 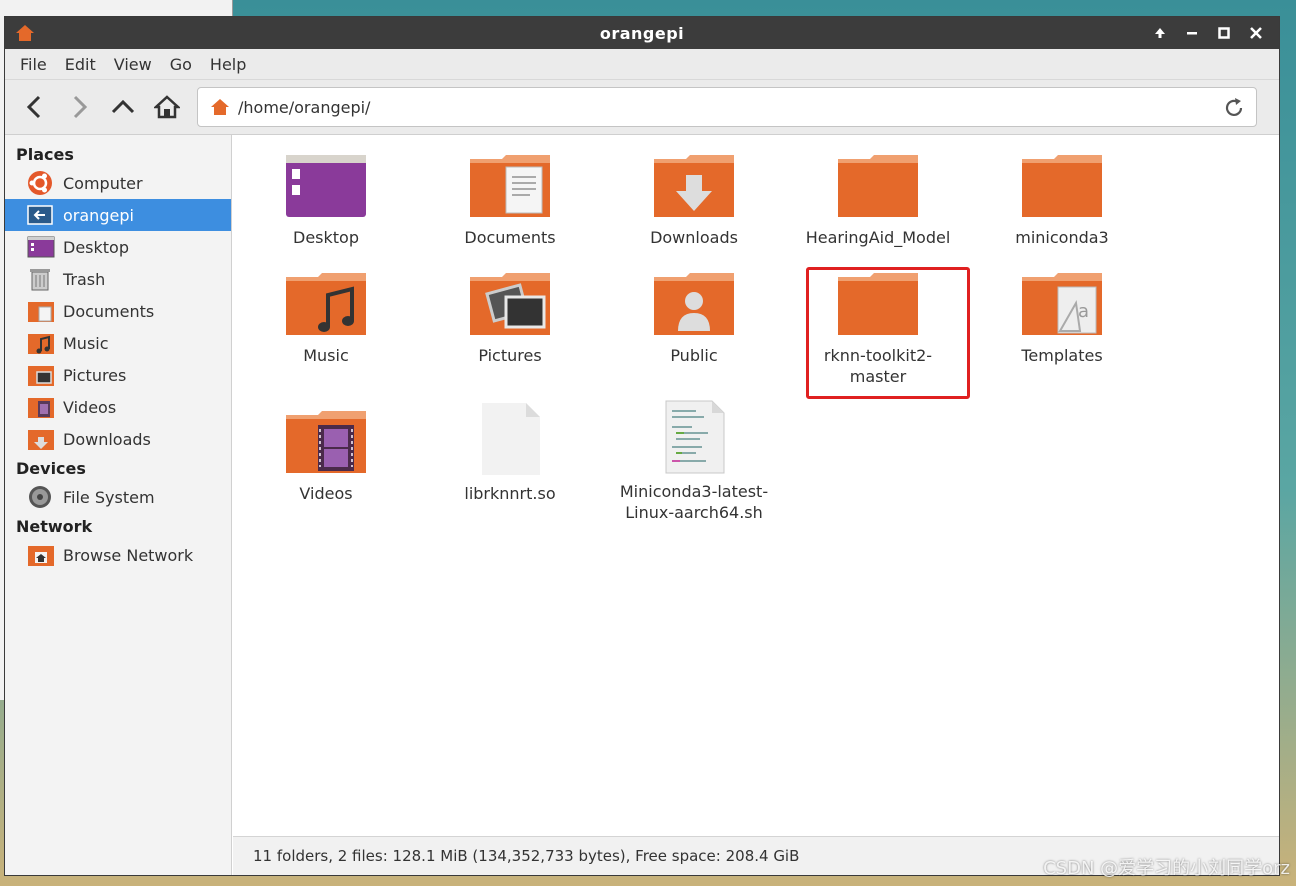 I want to click on menu-edit: Edit, so click(x=80, y=64).